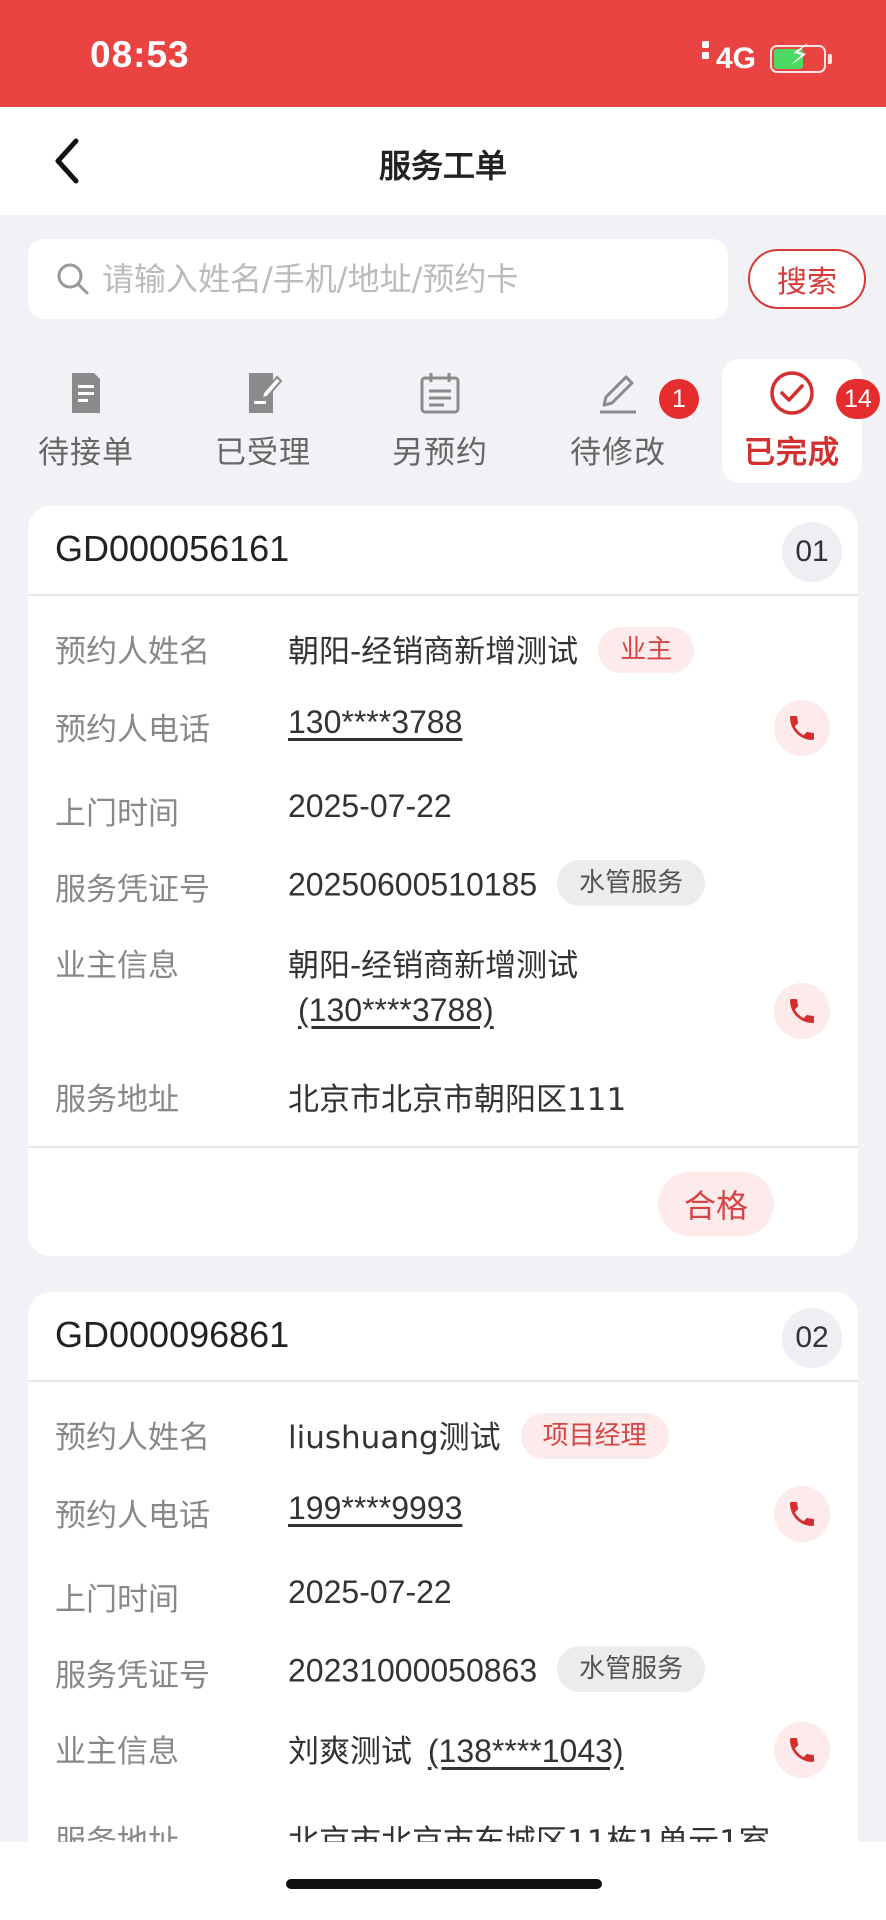  I want to click on calendar-icon, so click(440, 393).